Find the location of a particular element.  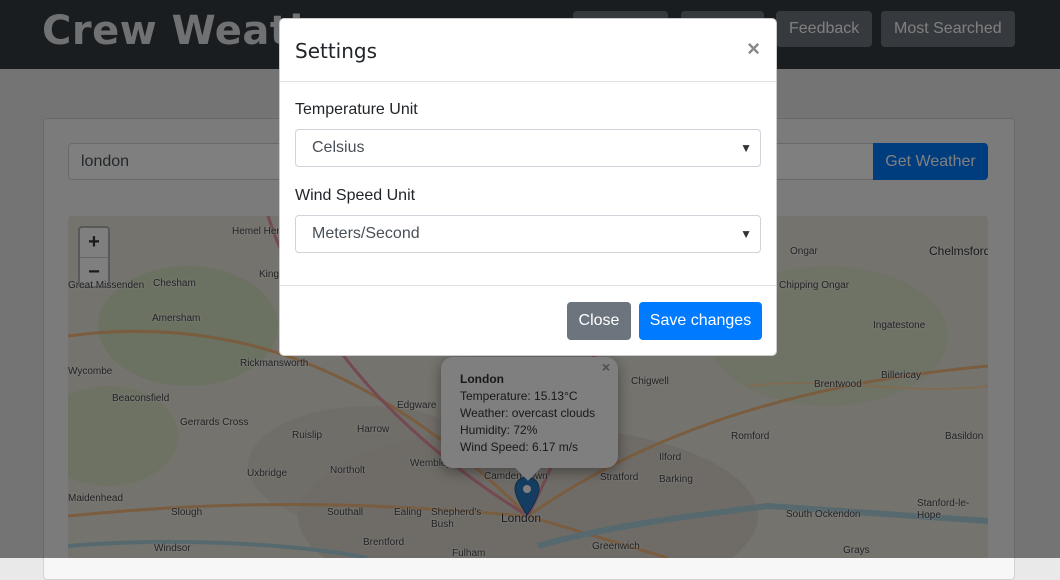

close-icon: × is located at coordinates (753, 49).